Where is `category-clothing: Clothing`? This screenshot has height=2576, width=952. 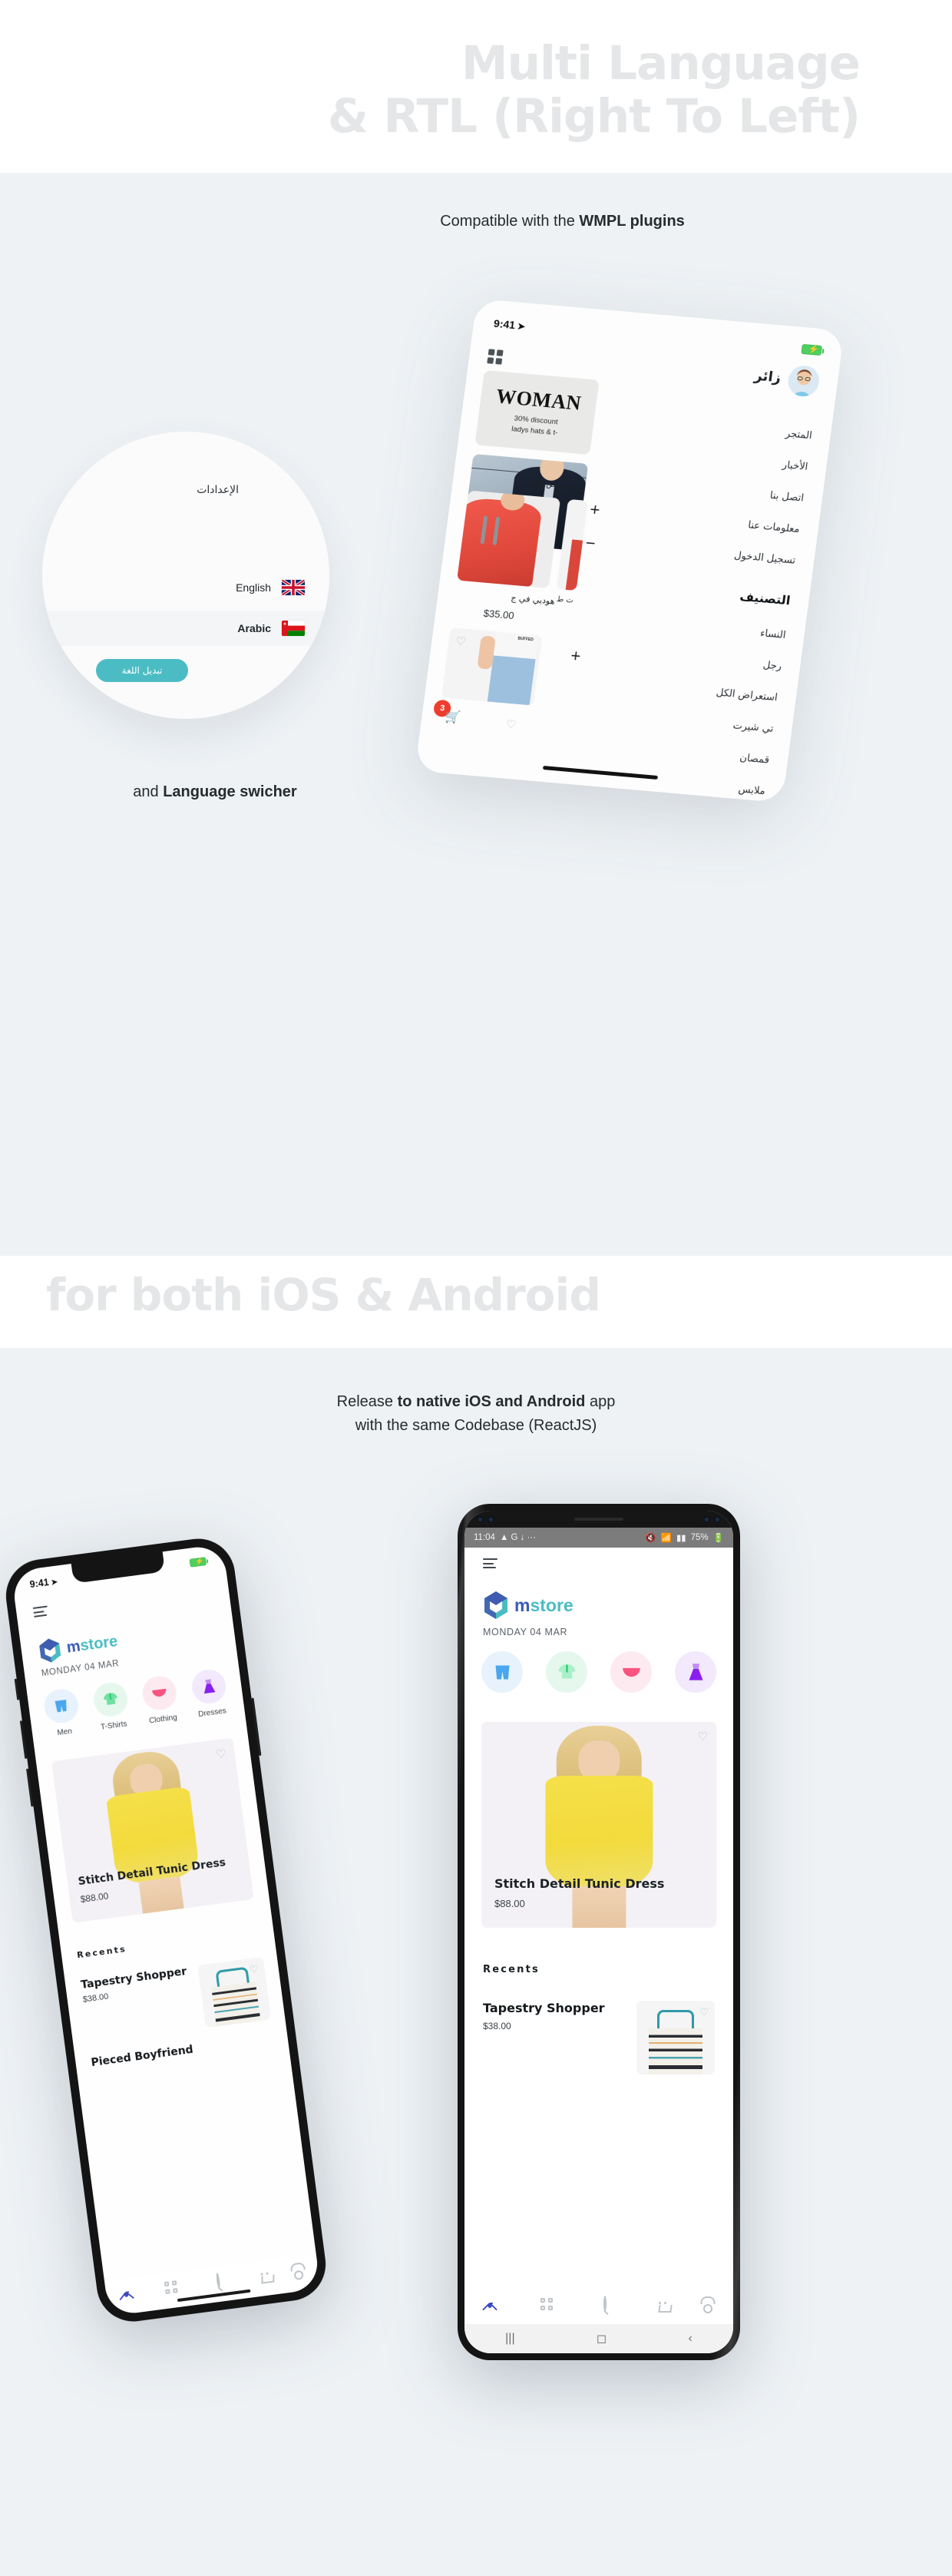 category-clothing: Clothing is located at coordinates (160, 1700).